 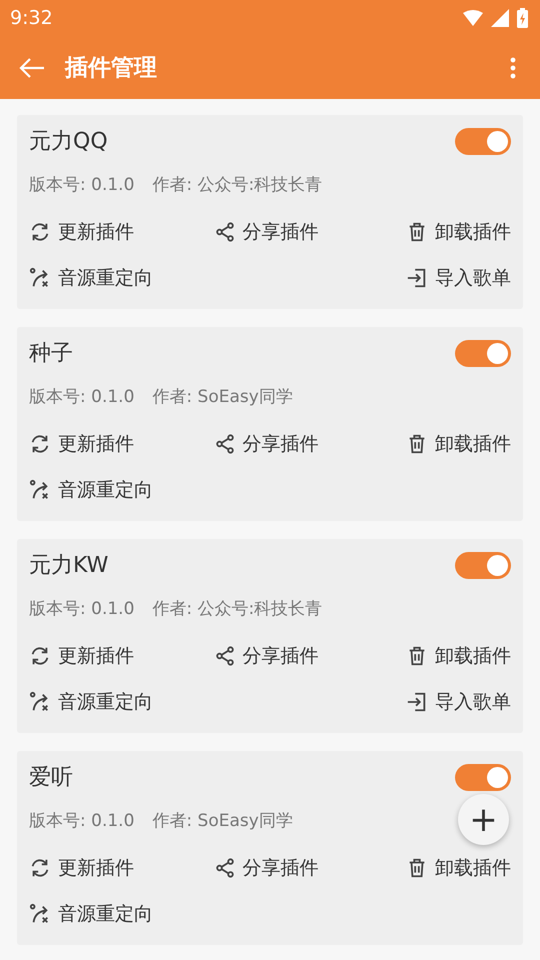 What do you see at coordinates (32, 67) in the screenshot?
I see `back-arrow-icon` at bounding box center [32, 67].